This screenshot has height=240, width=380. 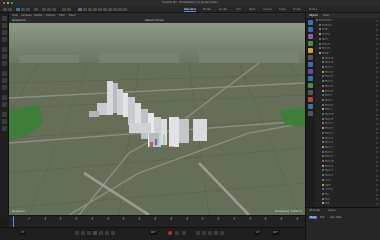 What do you see at coordinates (314, 210) in the screenshot?
I see `tab-attributes: Attributes` at bounding box center [314, 210].